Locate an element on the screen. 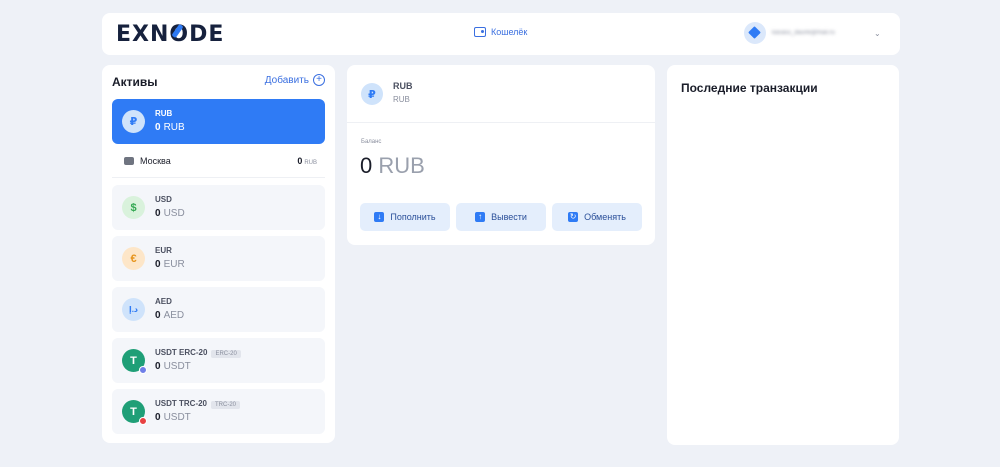 This screenshot has width=1000, height=467. withdraw-button: ↑ Вывести is located at coordinates (501, 217).